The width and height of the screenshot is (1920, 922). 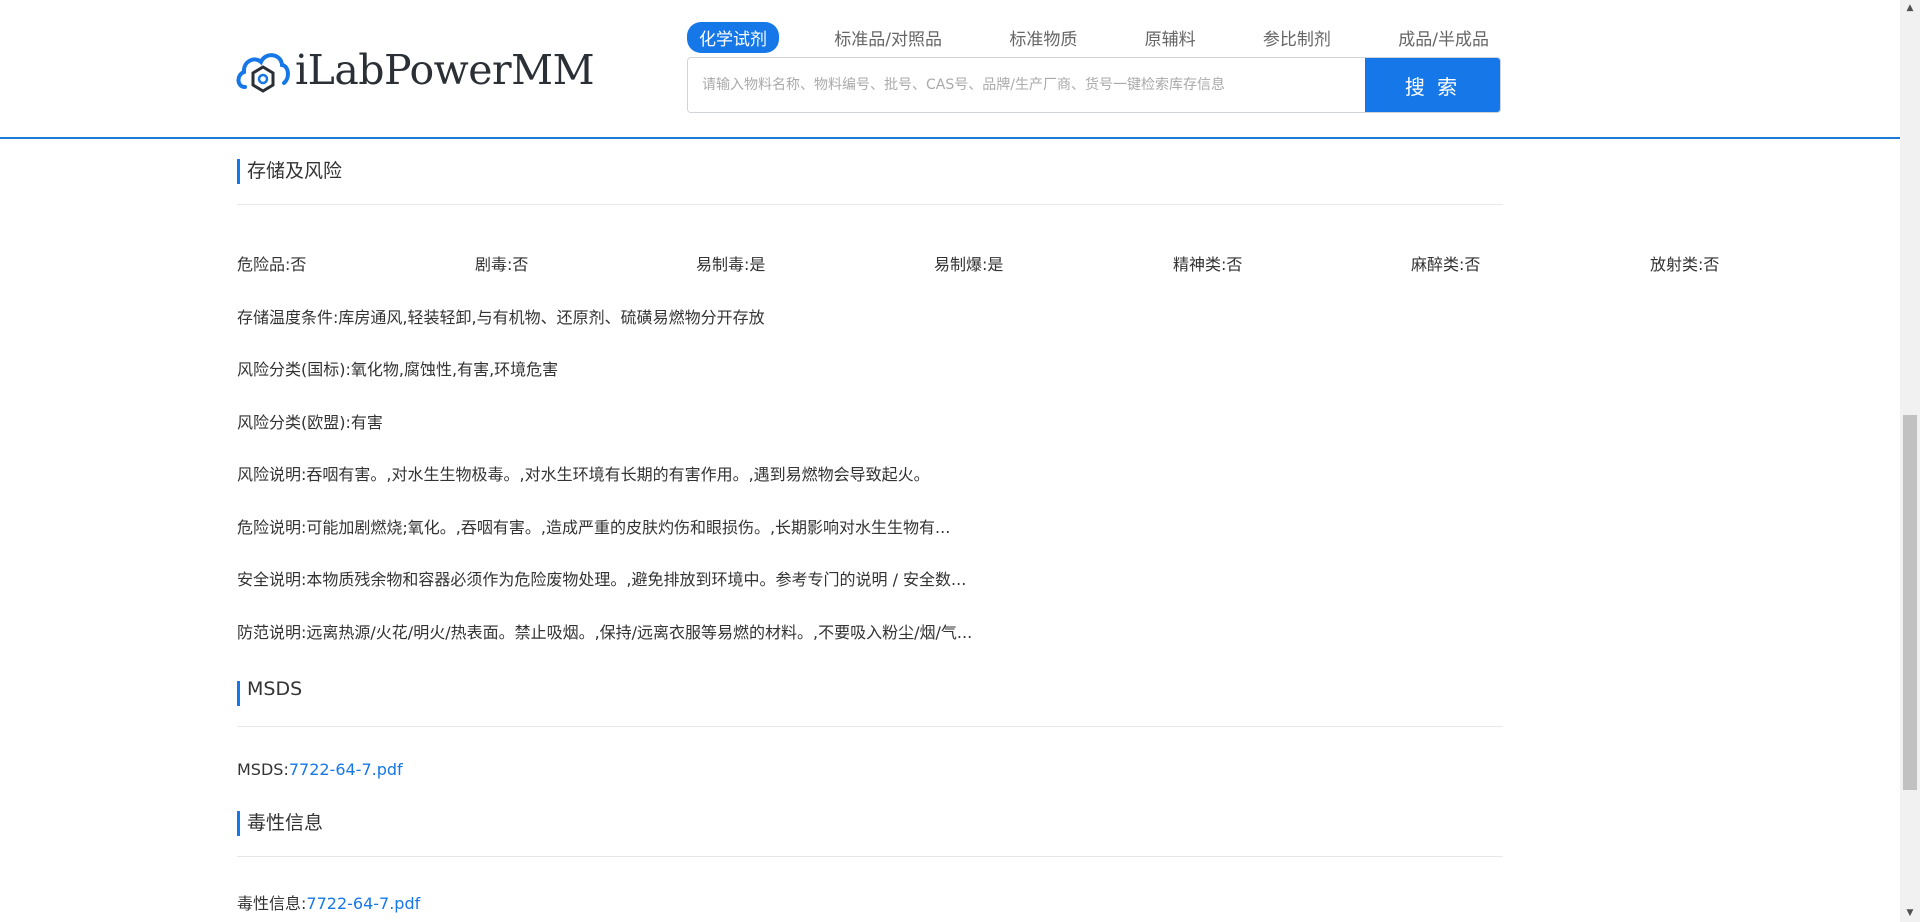 What do you see at coordinates (888, 37) in the screenshot?
I see `tab-reference-standards: 标准品/对照品` at bounding box center [888, 37].